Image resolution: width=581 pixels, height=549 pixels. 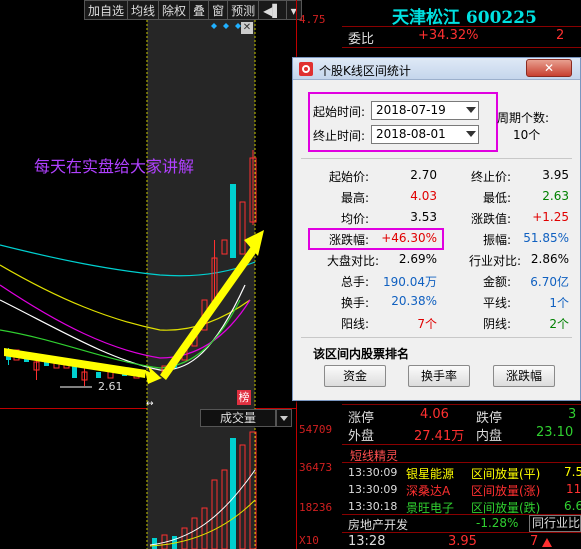 What do you see at coordinates (428, 491) in the screenshot?
I see `sprite-stock: 深桑达A` at bounding box center [428, 491].